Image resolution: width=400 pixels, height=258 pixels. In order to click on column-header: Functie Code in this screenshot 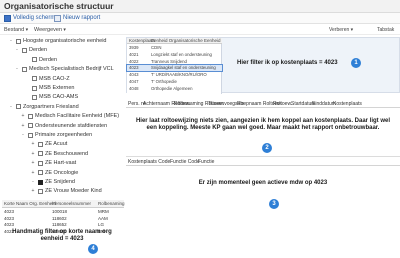, I will do `click(185, 162)`.